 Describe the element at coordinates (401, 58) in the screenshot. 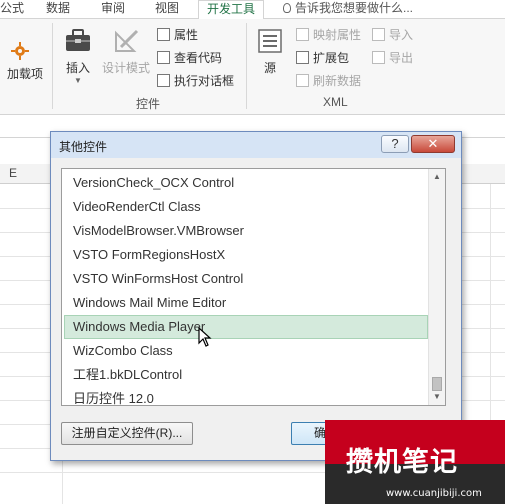

I see `export-label: 导出` at that location.